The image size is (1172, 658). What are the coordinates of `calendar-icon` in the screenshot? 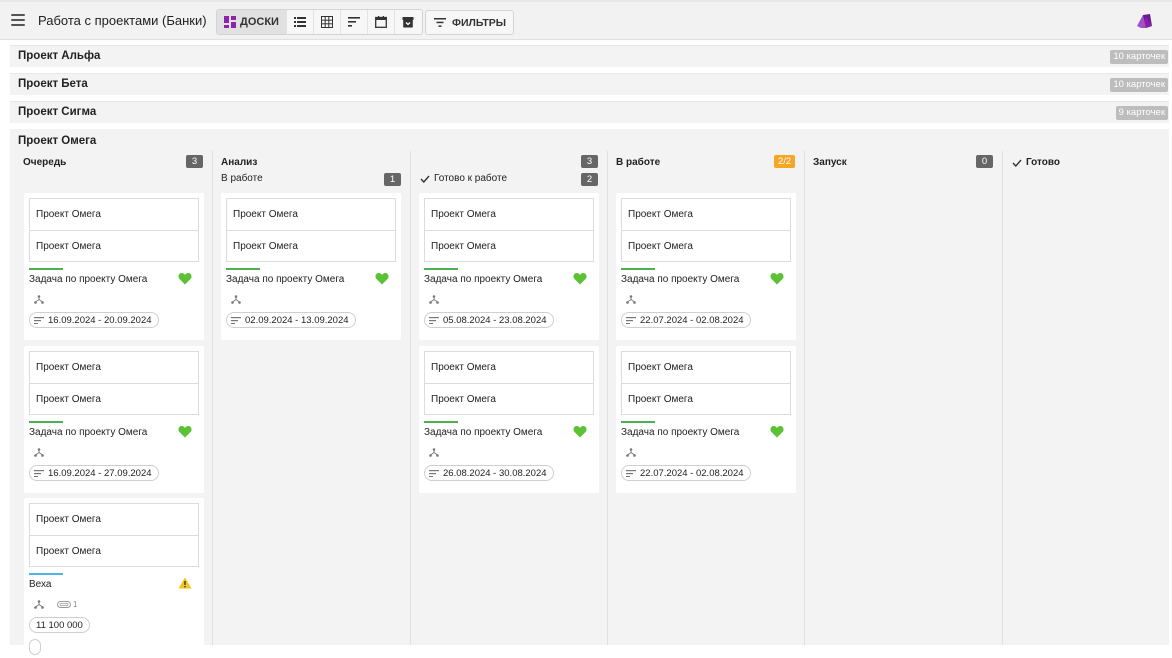 It's located at (381, 22).